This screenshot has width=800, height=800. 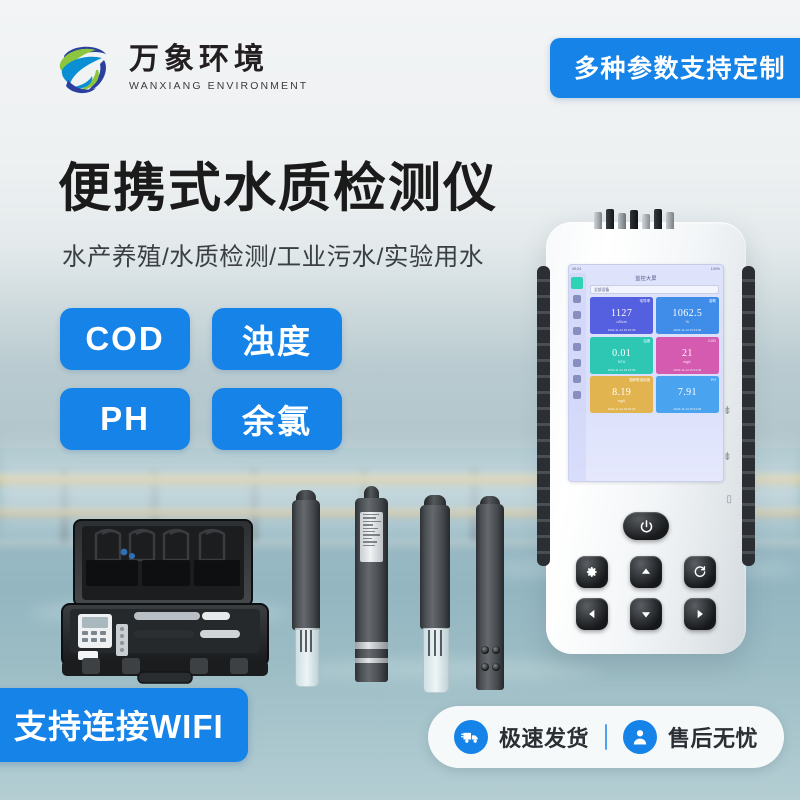 I want to click on tile-parameter-name: PH, so click(x=713, y=380).